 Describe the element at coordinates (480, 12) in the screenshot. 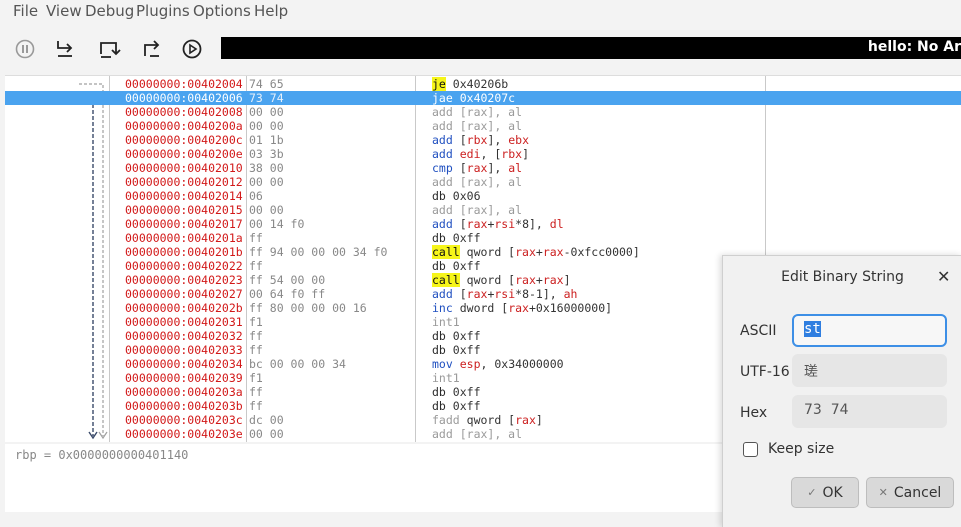

I see `menu-bar: File View Debug Plugins Options Help` at that location.